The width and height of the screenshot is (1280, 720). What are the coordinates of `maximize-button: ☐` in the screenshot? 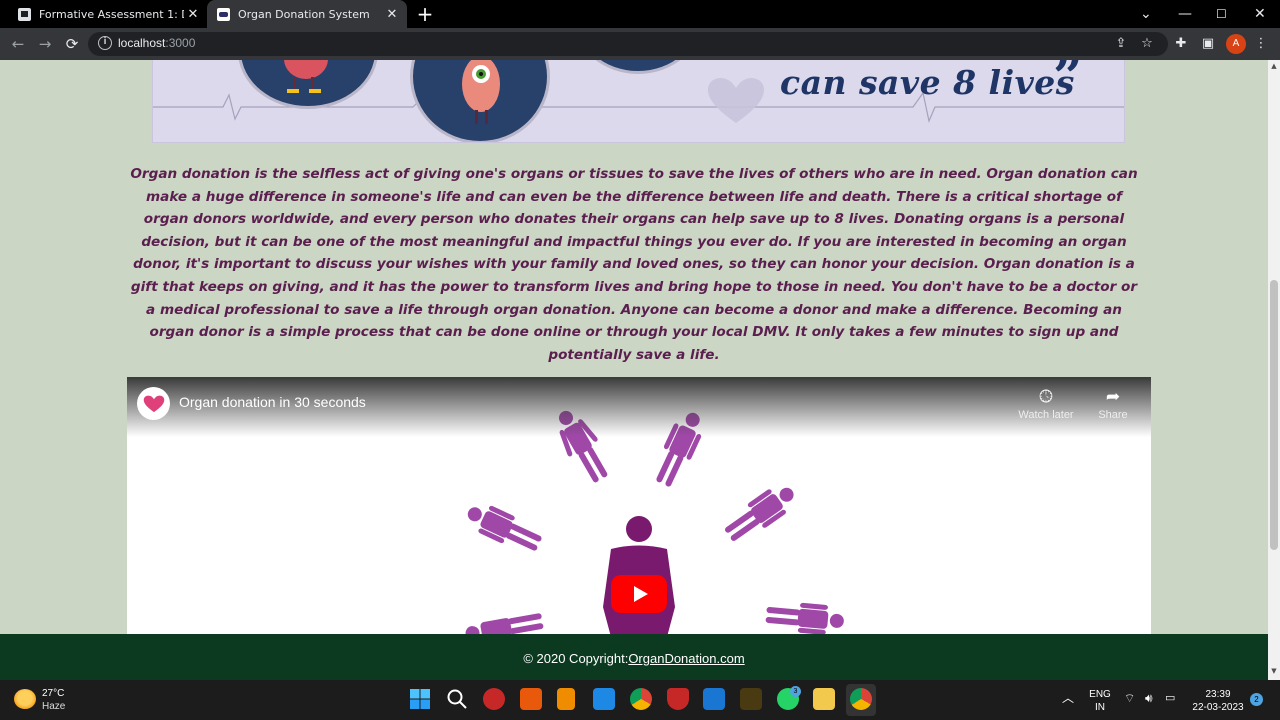 It's located at (1221, 14).